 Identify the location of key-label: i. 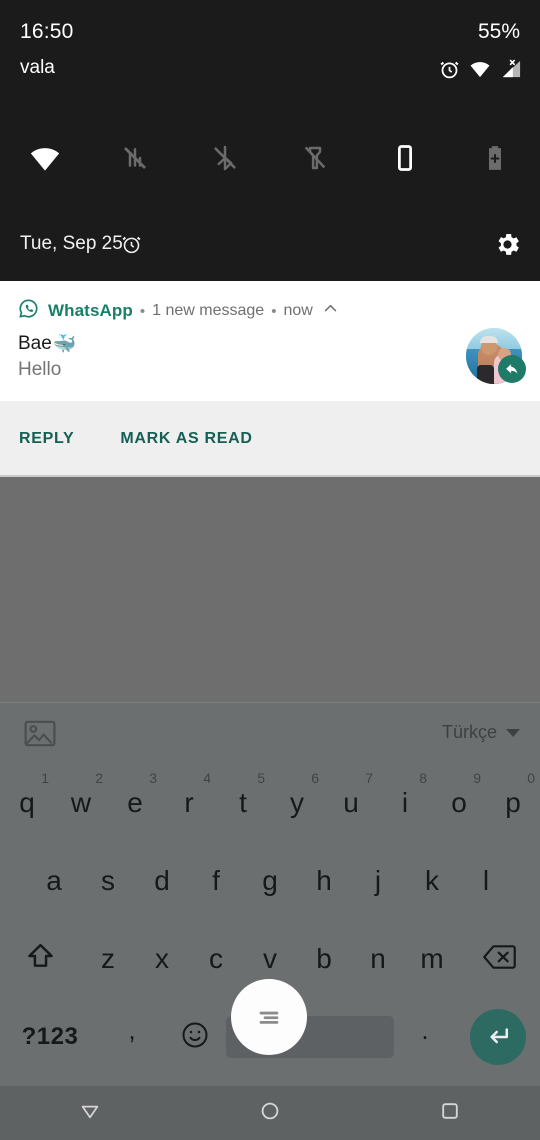
(405, 802).